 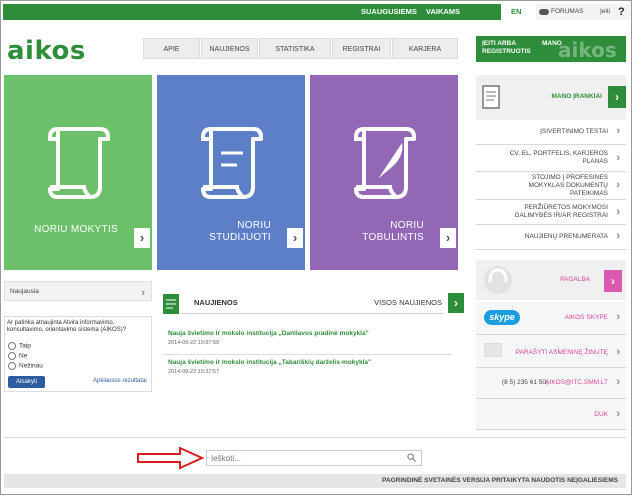 I want to click on login-box: ĮEITI ARBA REGISTRUOTIS MANO aikos, so click(x=551, y=49).